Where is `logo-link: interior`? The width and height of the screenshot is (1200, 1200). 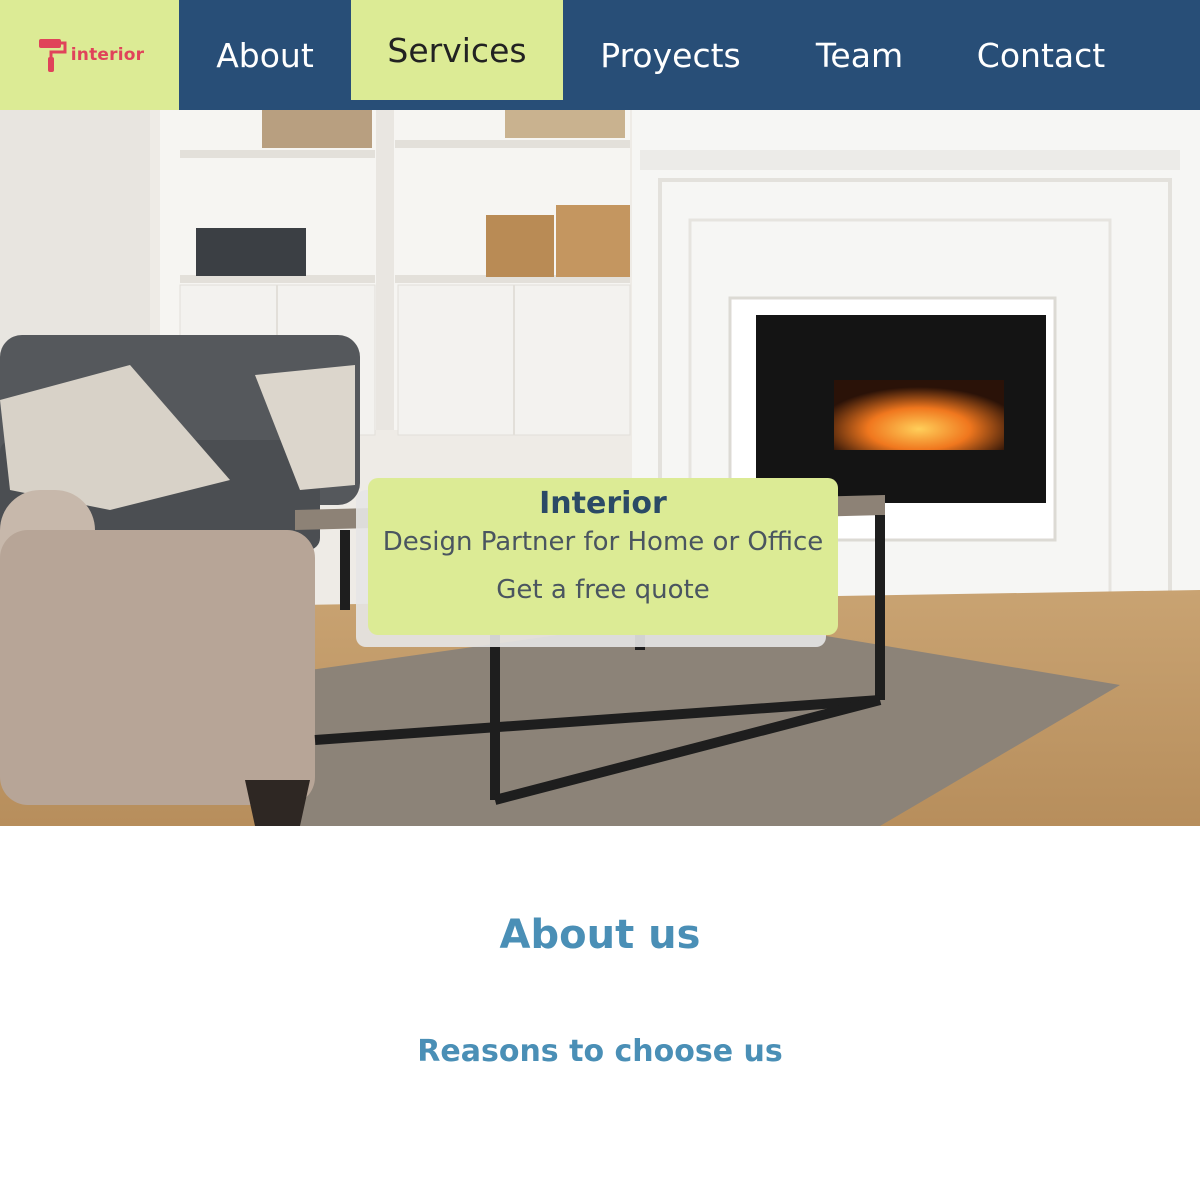
logo-link: interior is located at coordinates (89, 55).